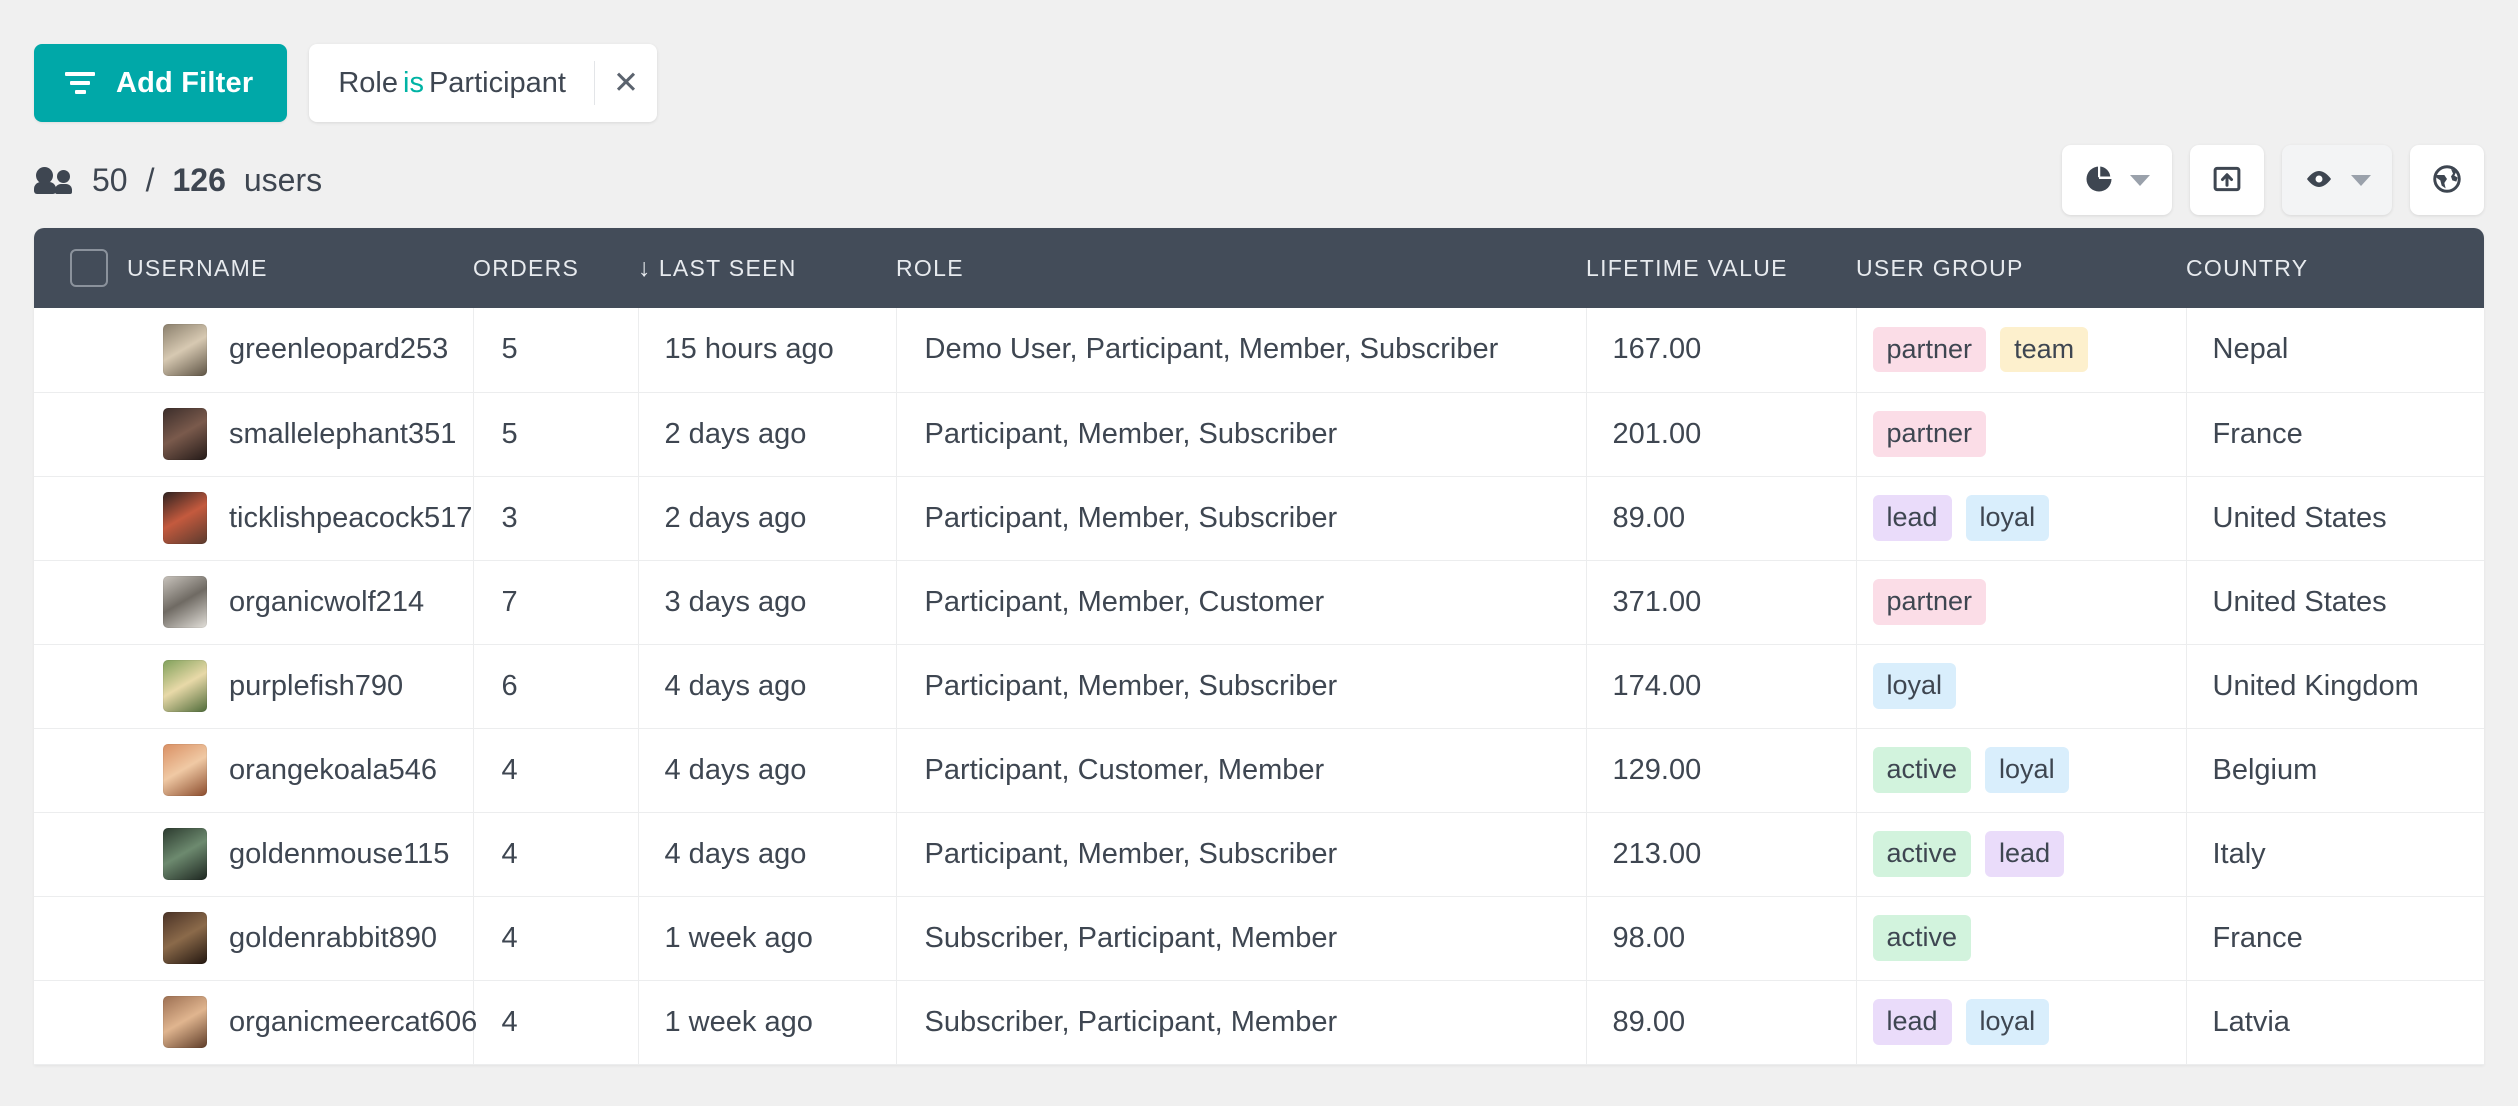 The height and width of the screenshot is (1106, 2518). I want to click on role-cell-value: Subscriber, Participant, Member, so click(1131, 1021).